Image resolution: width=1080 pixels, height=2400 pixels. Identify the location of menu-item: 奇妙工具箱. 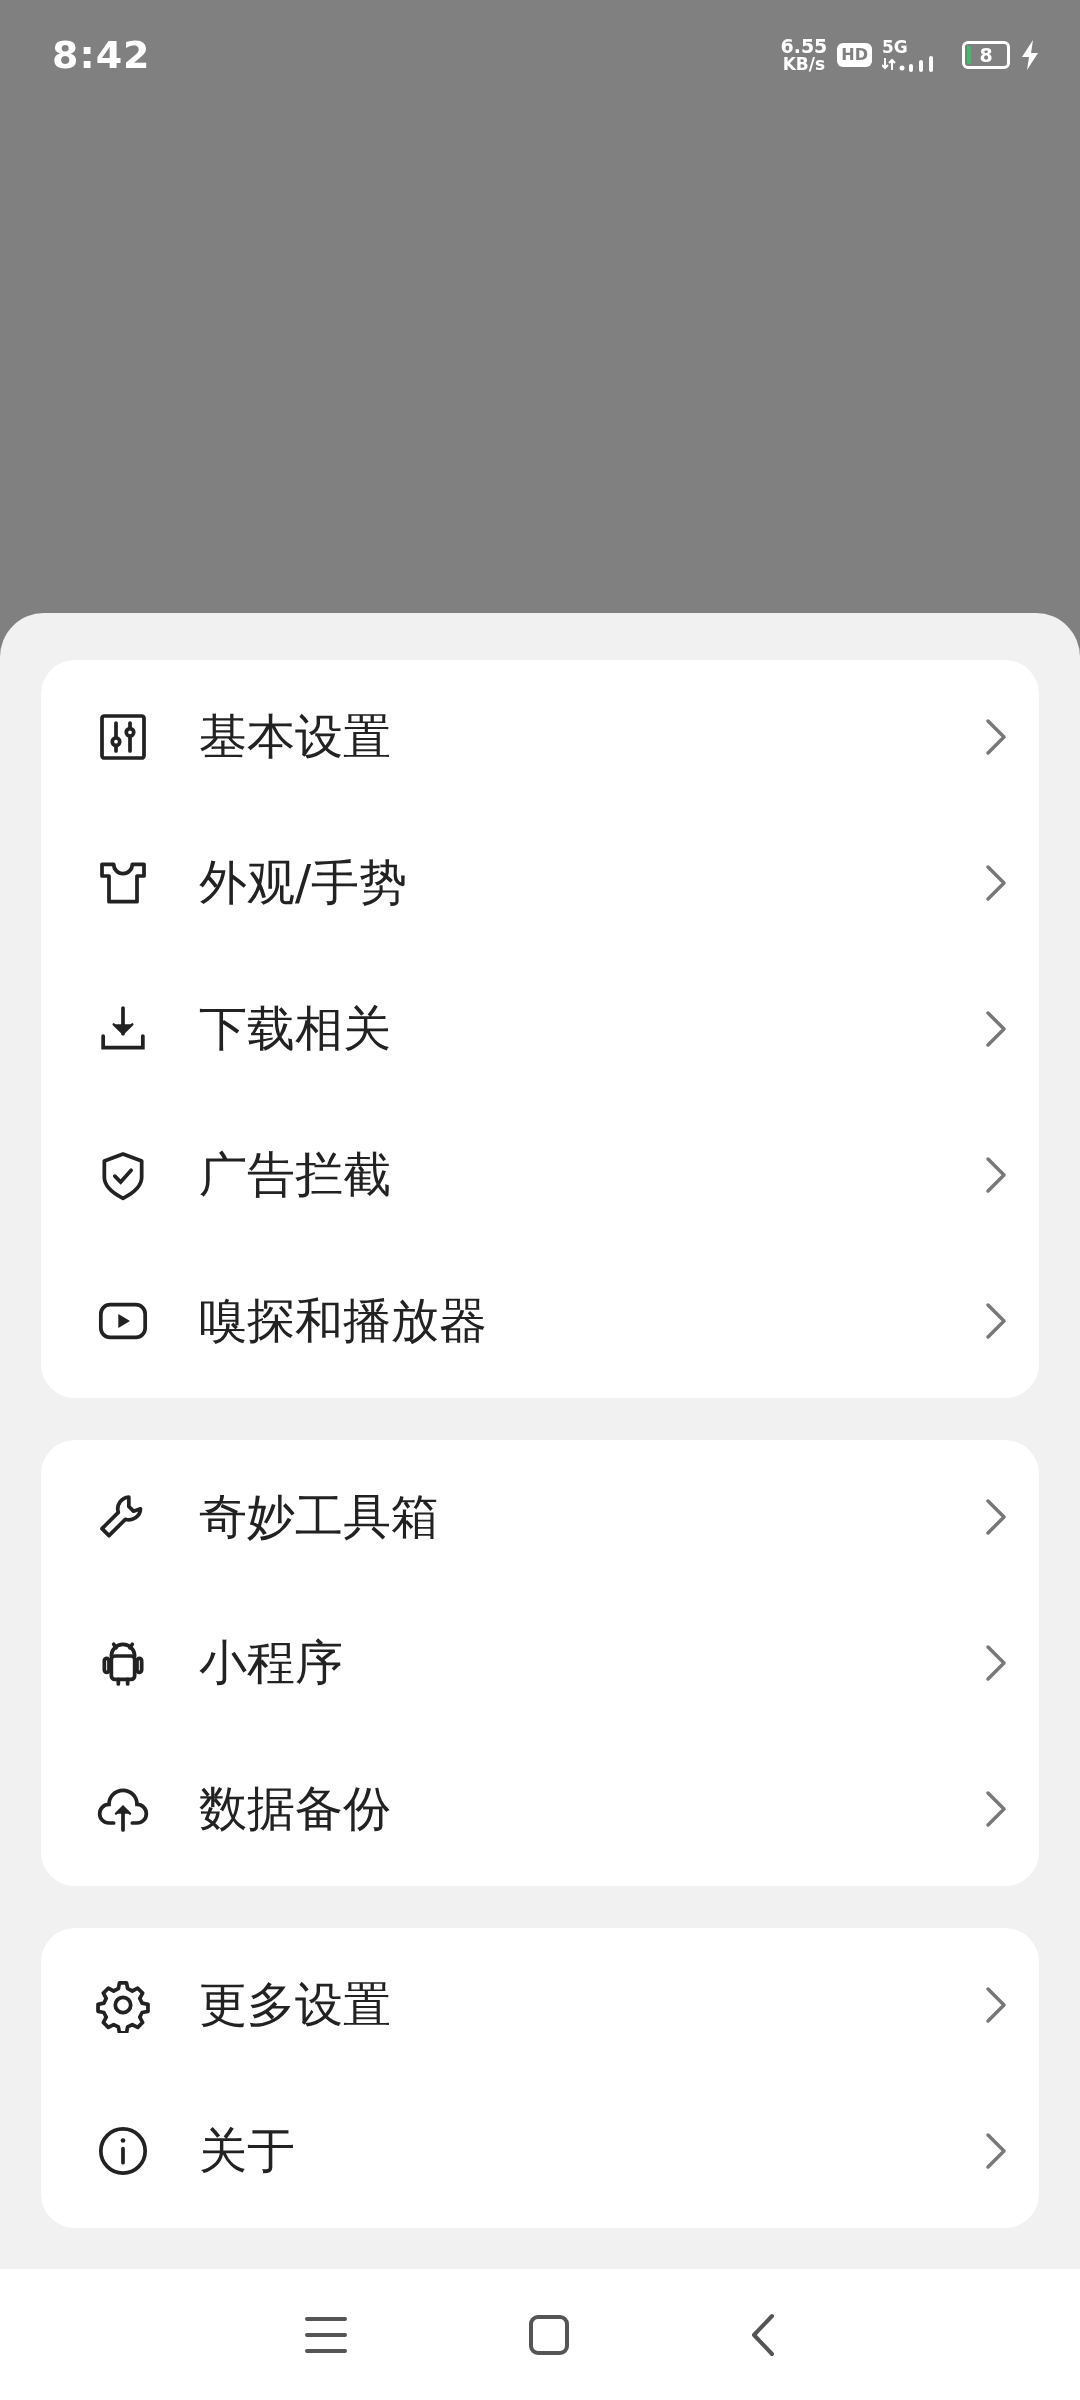
(540, 1517).